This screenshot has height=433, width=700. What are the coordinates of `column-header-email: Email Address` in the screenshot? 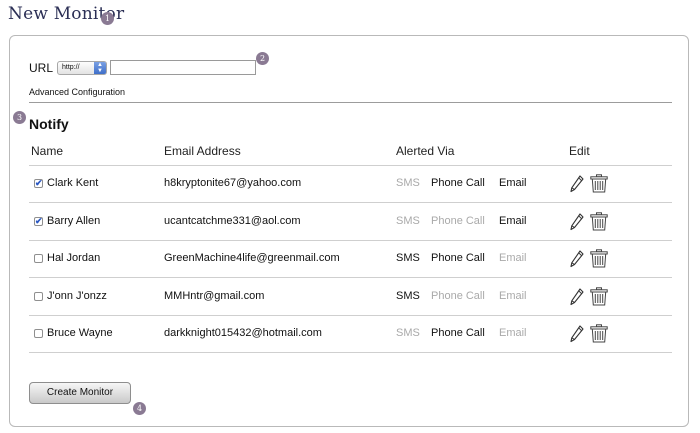 It's located at (202, 151).